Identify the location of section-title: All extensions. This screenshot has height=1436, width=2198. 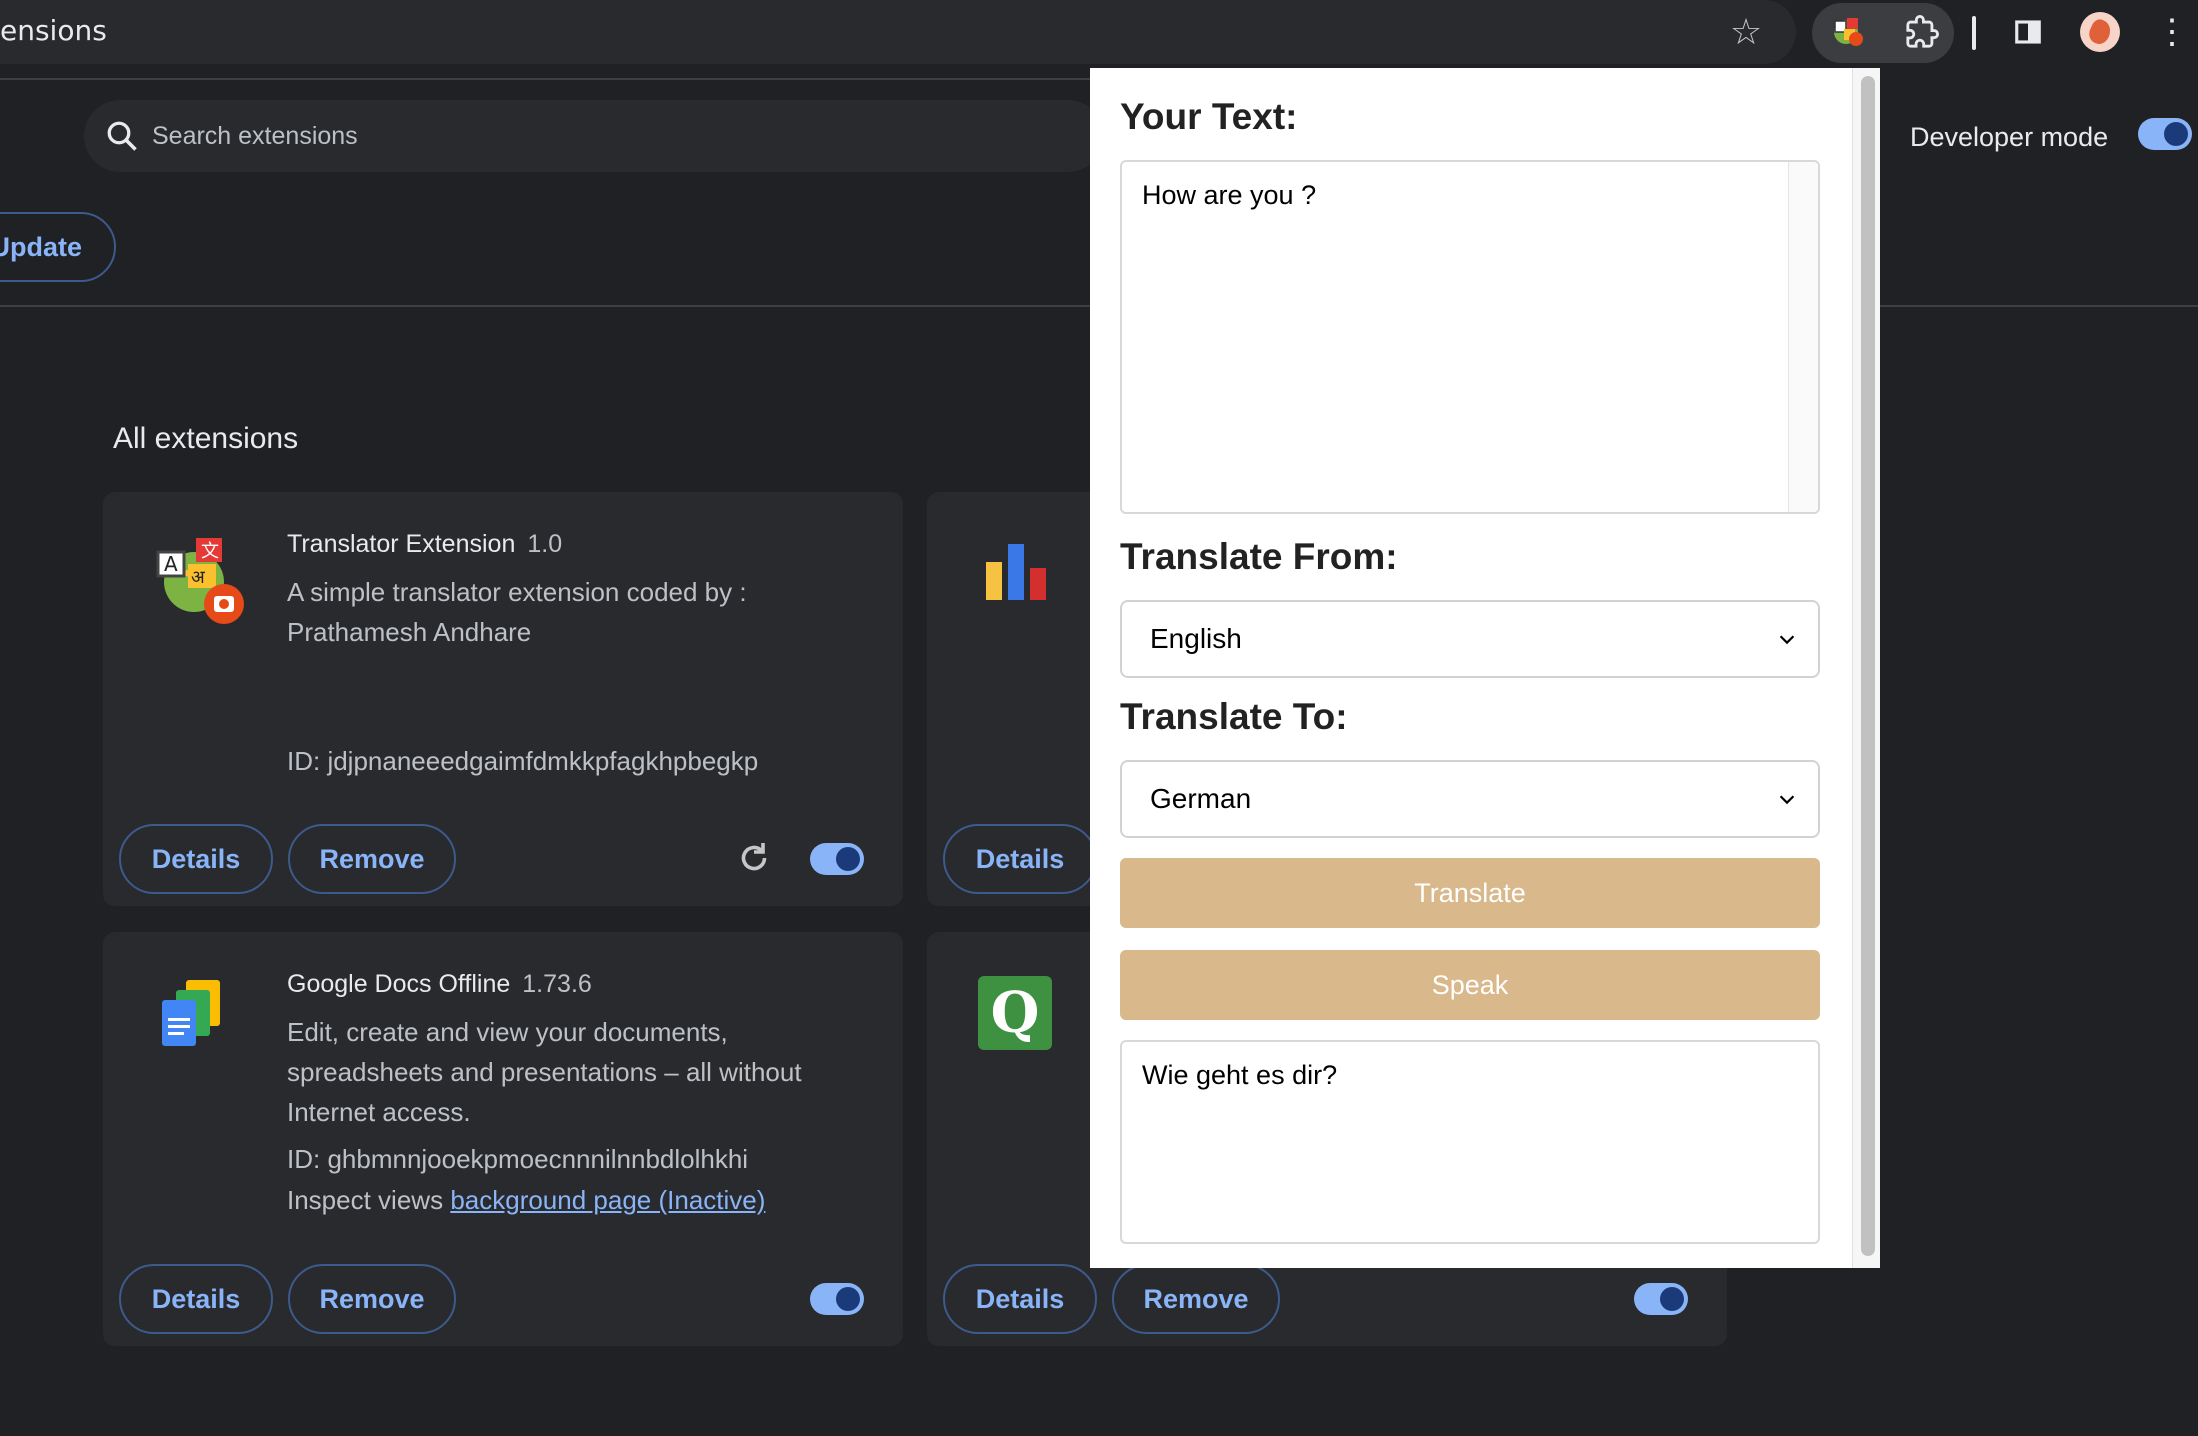
(206, 438).